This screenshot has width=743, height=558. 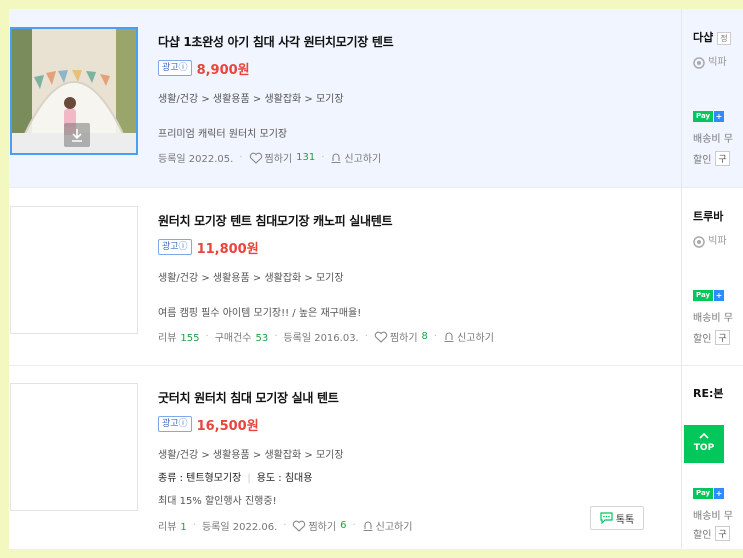 I want to click on registered-date: 등록일 2016.03., so click(x=321, y=338).